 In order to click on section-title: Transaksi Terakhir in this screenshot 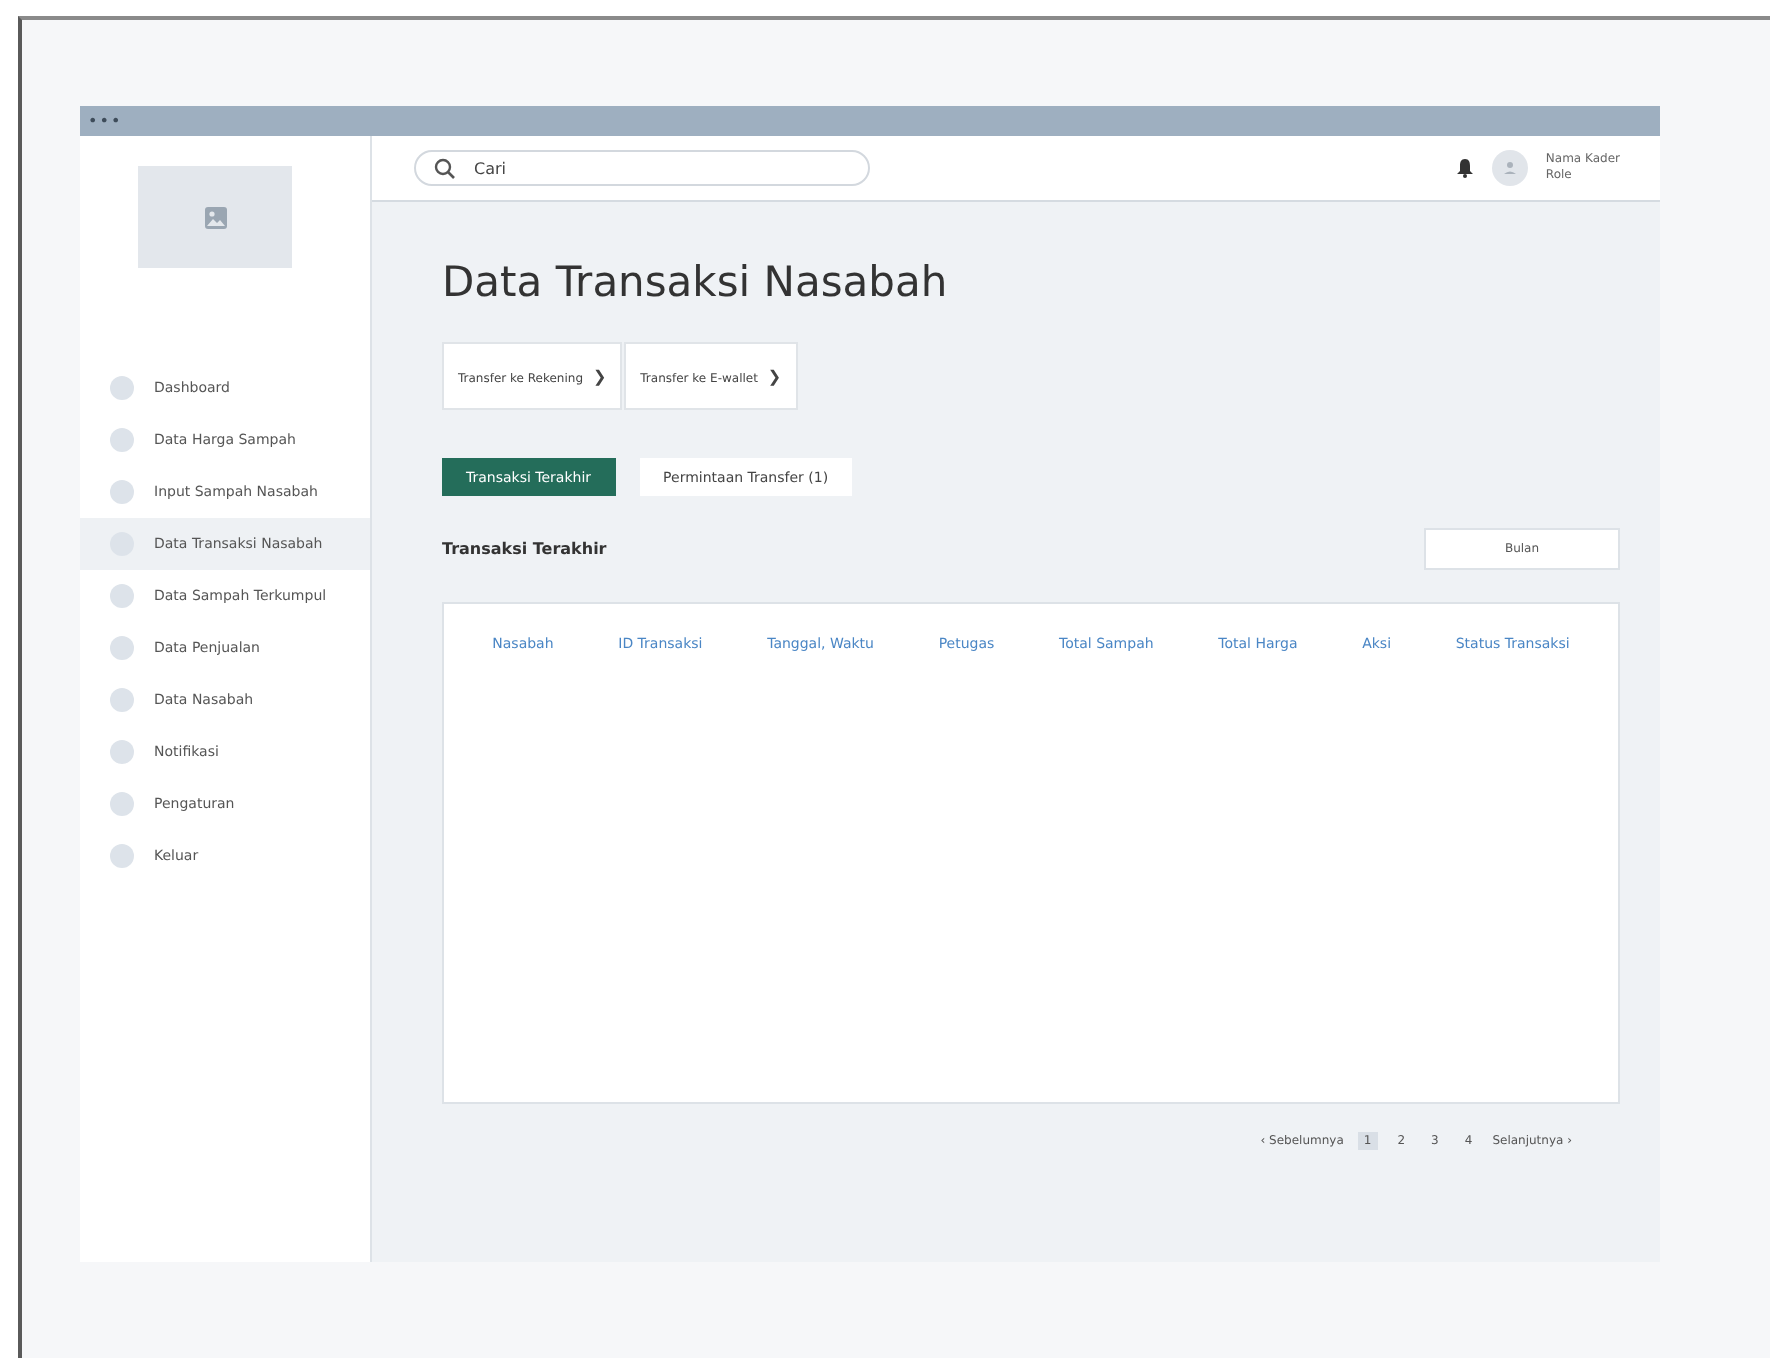, I will do `click(524, 549)`.